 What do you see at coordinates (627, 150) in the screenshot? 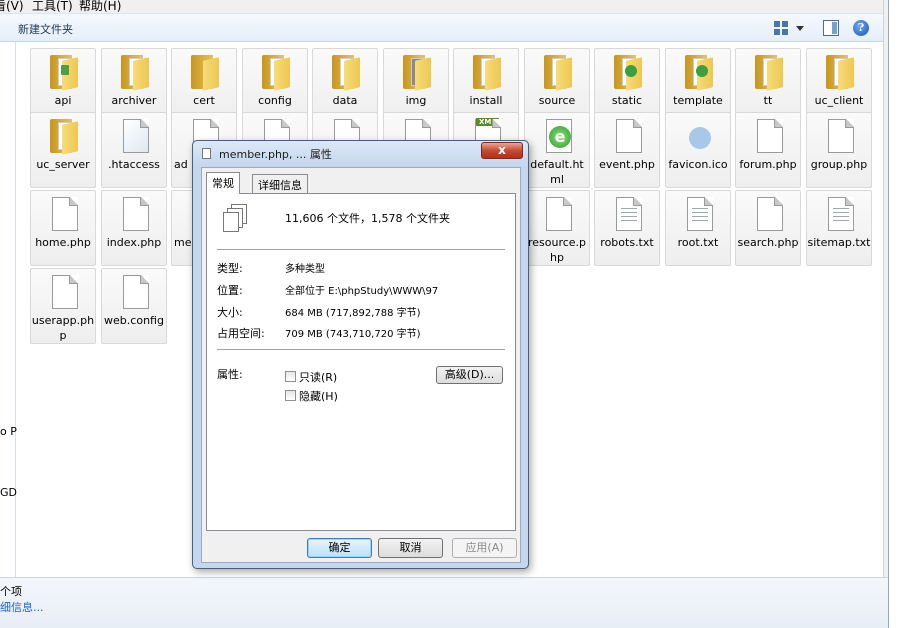
I see `file-item: event.php` at bounding box center [627, 150].